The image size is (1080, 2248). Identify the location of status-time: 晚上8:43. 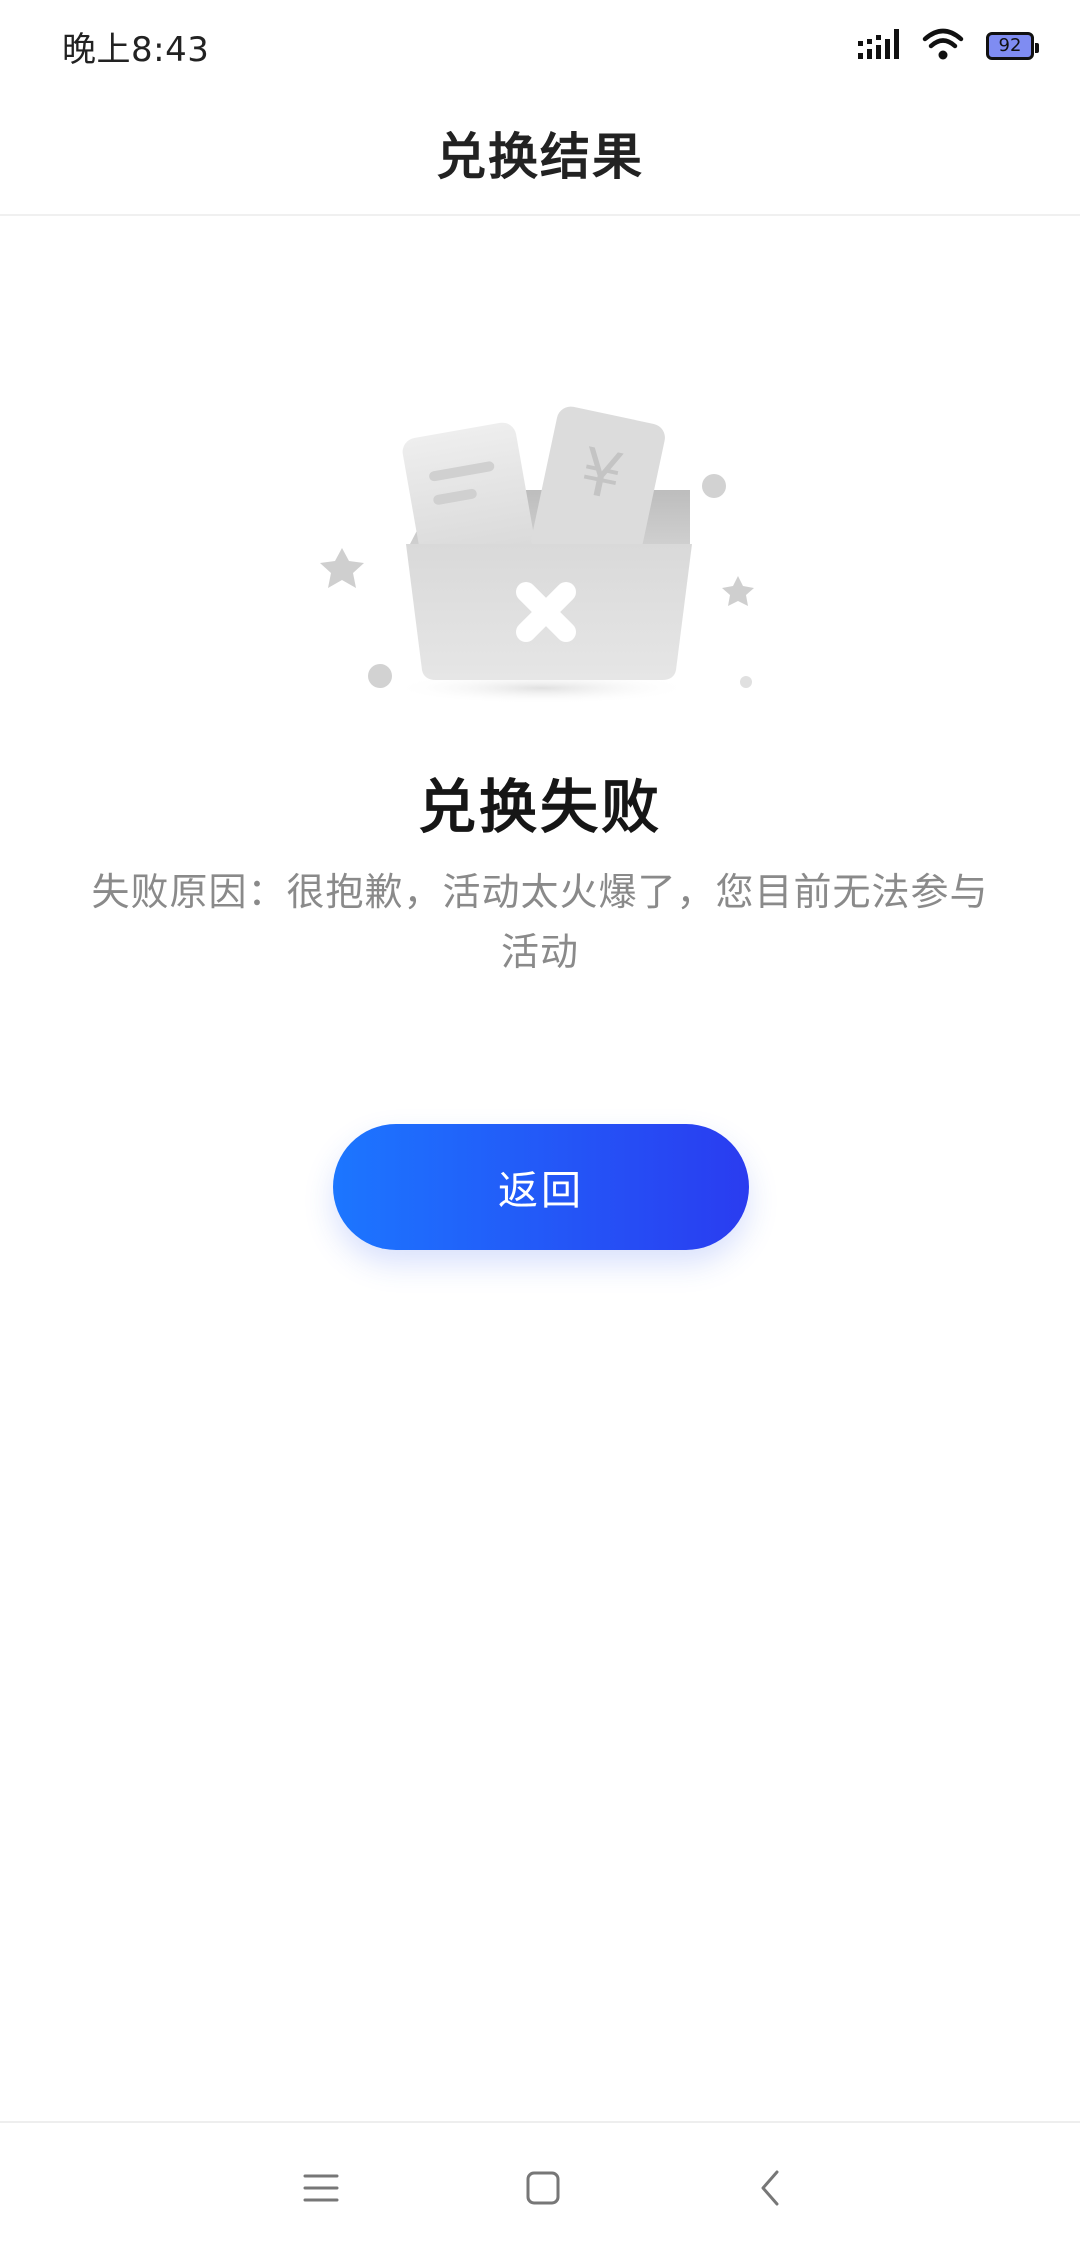
(136, 49).